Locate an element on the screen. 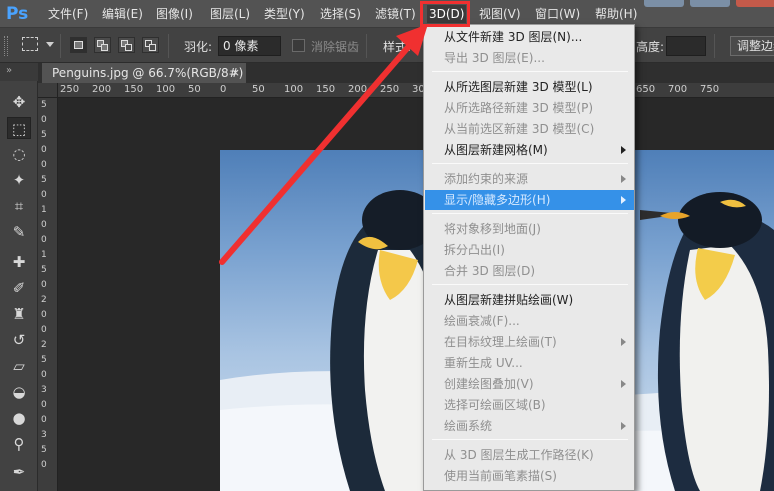  menu-3d-item: 添加约束的来源 is located at coordinates (529, 179).